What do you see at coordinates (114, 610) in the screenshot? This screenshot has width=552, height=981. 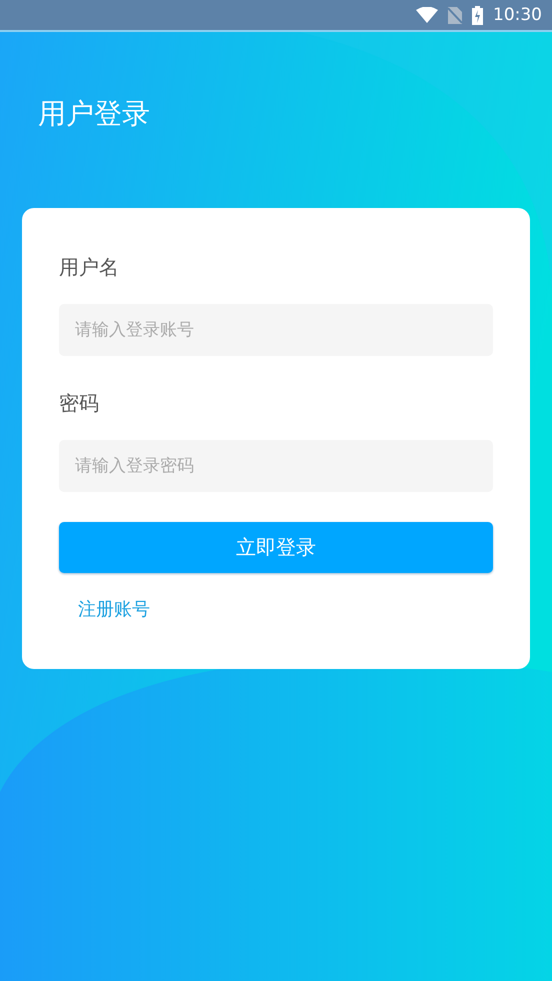 I see `register-link: 注册账号` at bounding box center [114, 610].